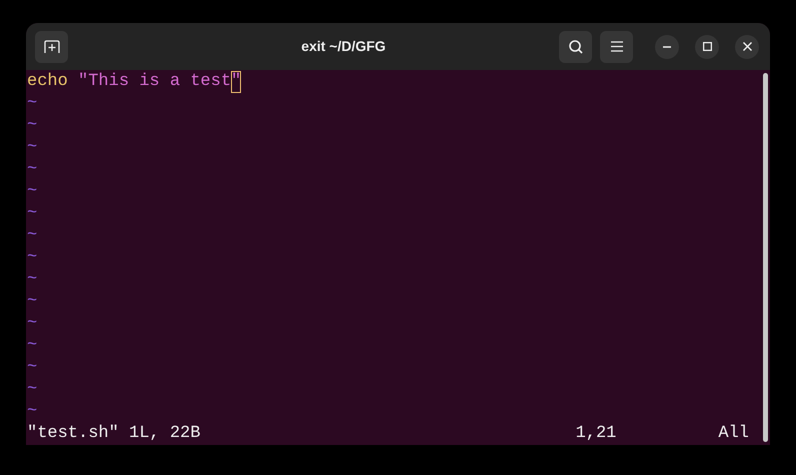 This screenshot has height=475, width=796. I want to click on menu-icon, so click(616, 46).